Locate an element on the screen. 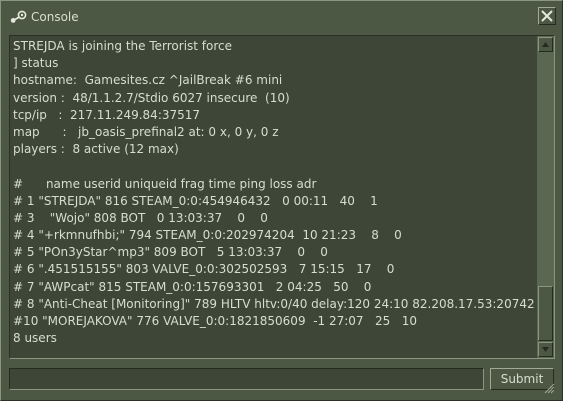  scroll-down-button is located at coordinates (545, 349).